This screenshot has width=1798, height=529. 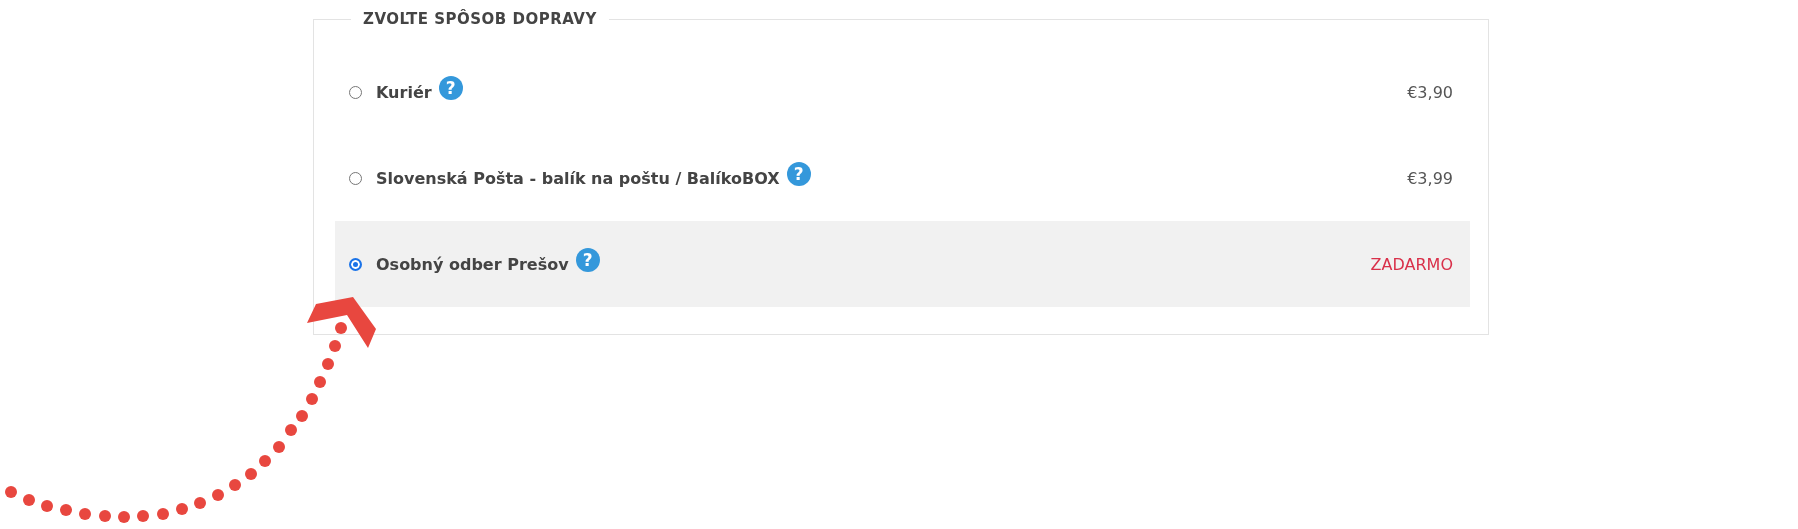 I want to click on option-label: Osobný odber Prešov, so click(x=472, y=264).